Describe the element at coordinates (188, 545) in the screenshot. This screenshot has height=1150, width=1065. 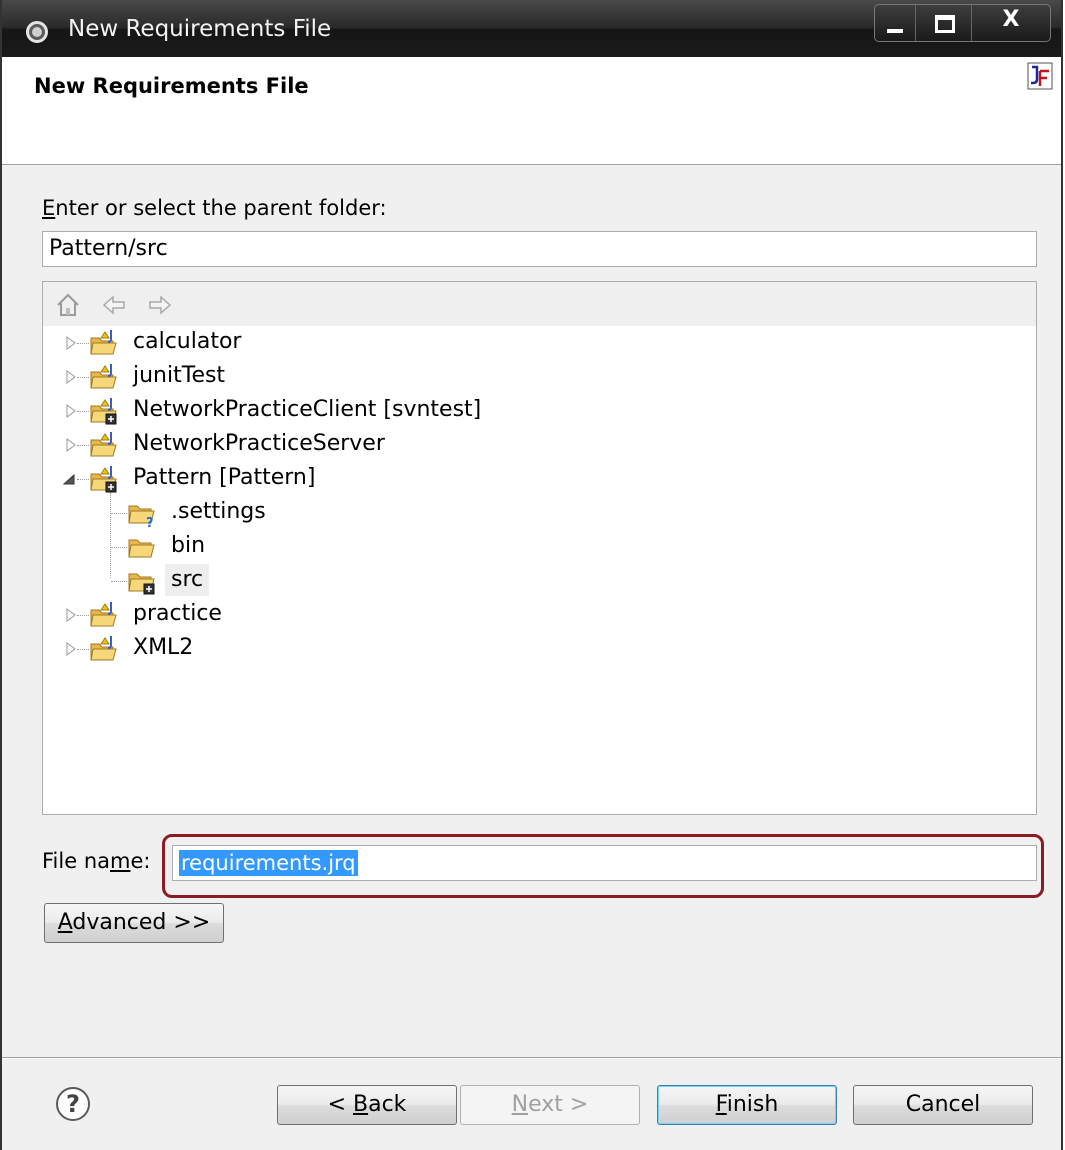
I see `tree-item-label: bin` at that location.